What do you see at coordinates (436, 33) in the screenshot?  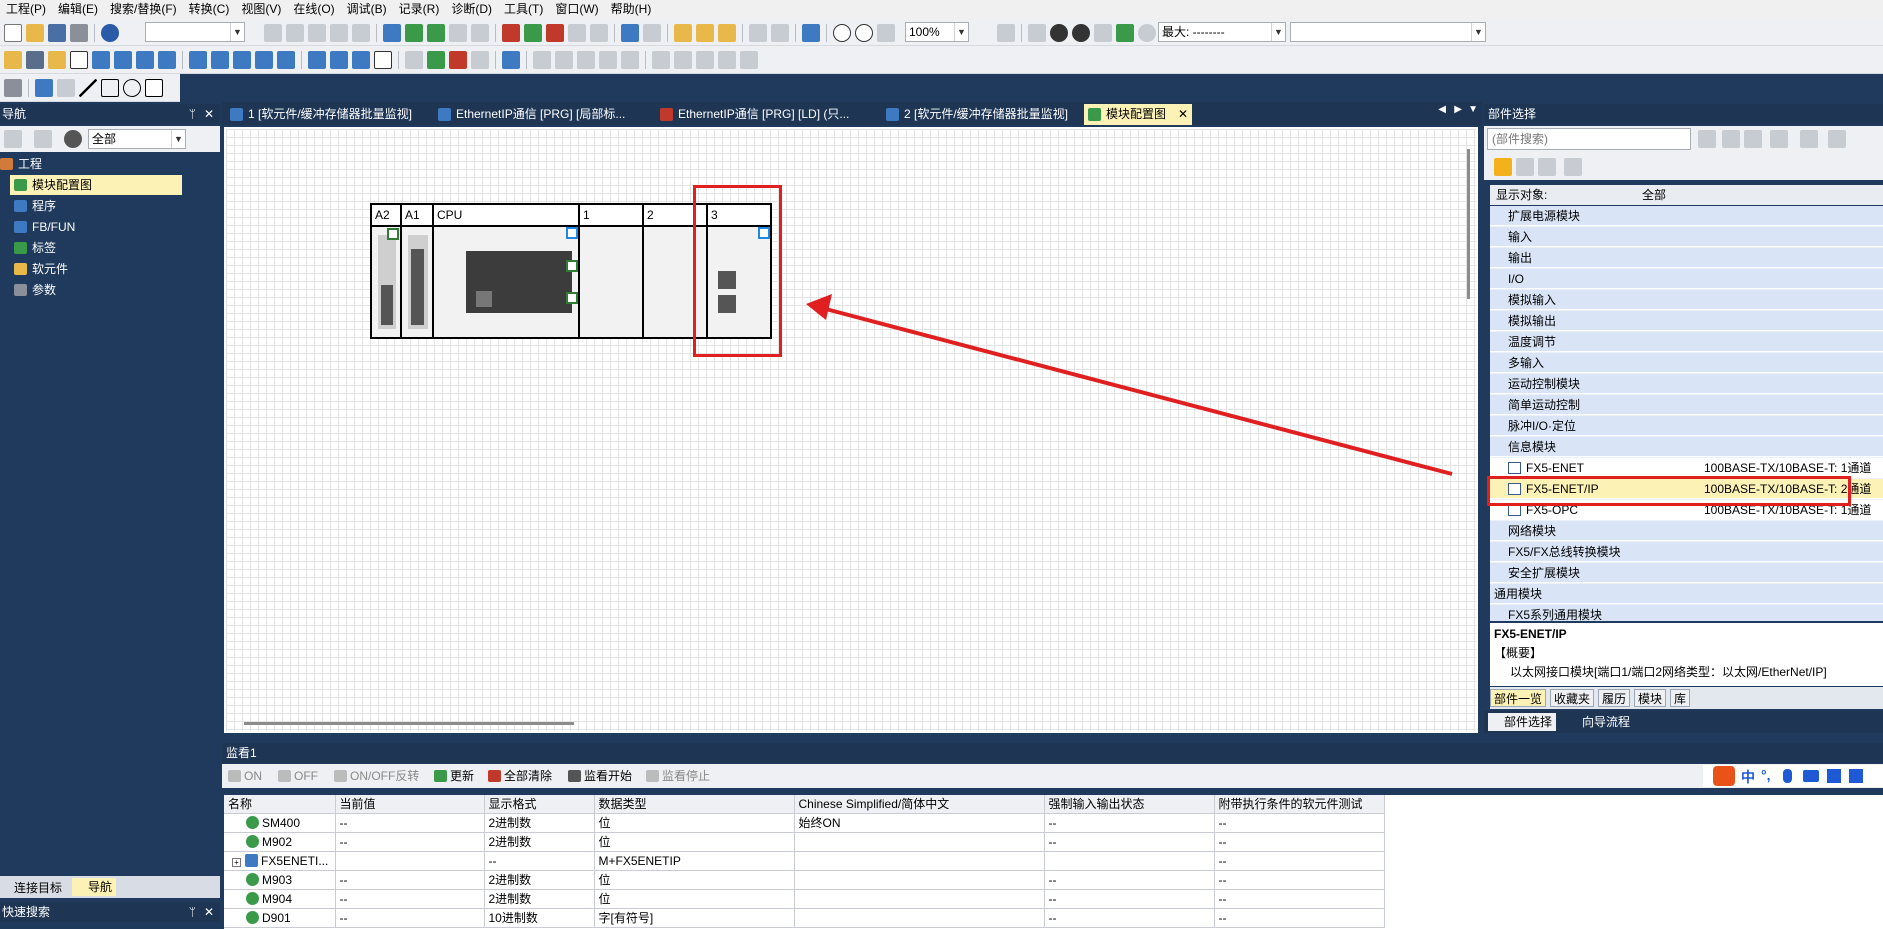 I see `check-icon` at bounding box center [436, 33].